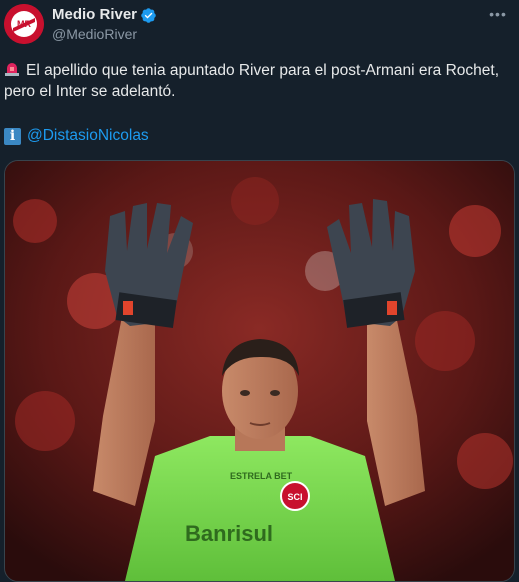 The image size is (519, 582). What do you see at coordinates (88, 136) in the screenshot?
I see `mention-link: @DistasioNicolas` at bounding box center [88, 136].